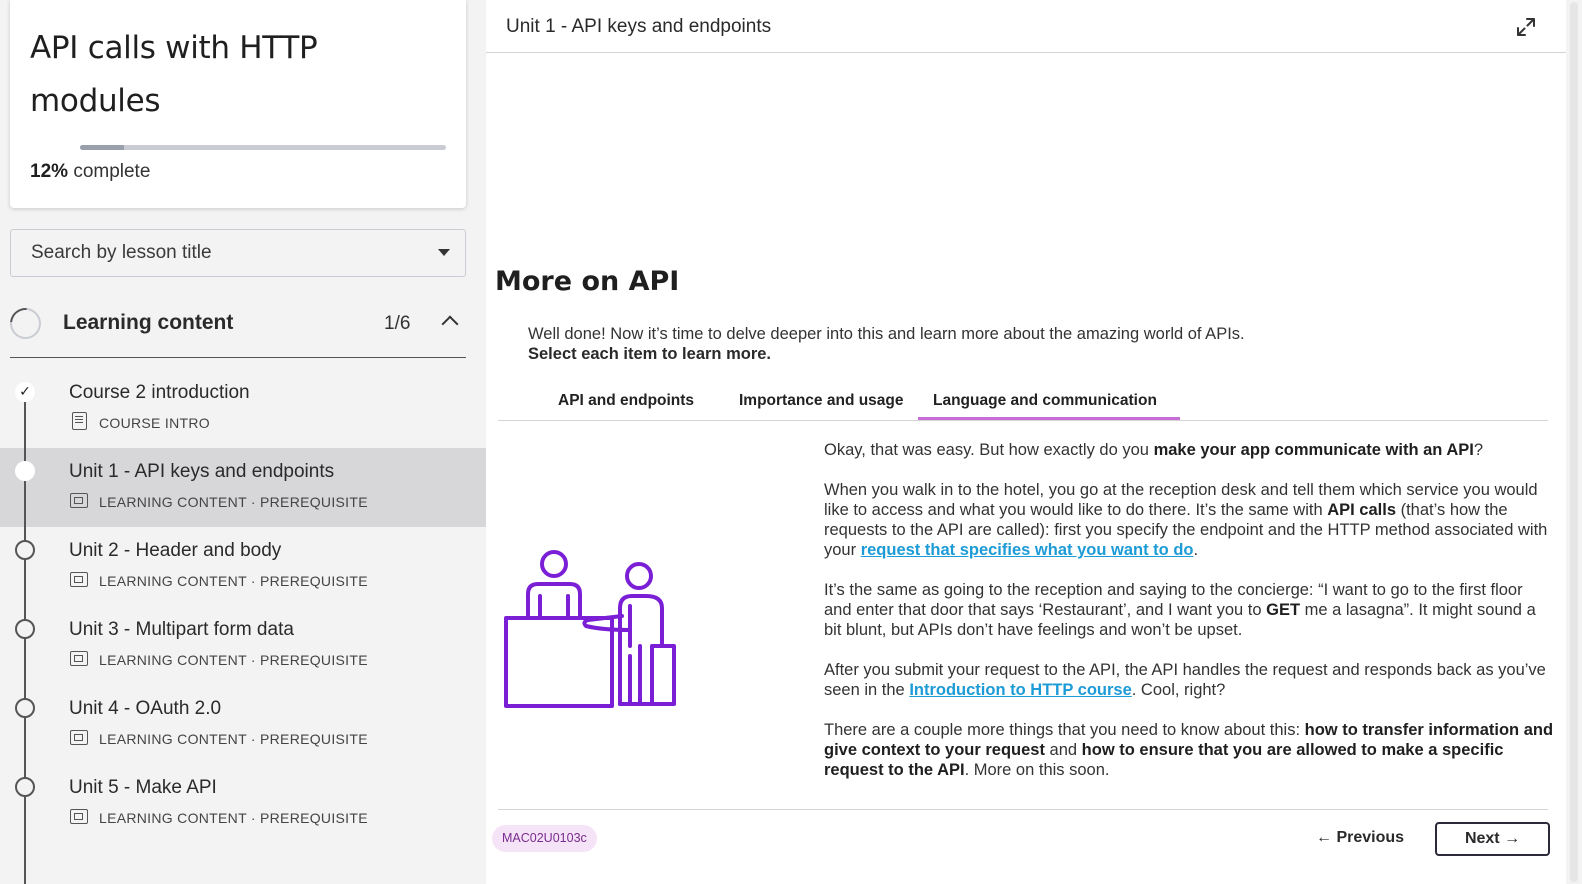 The image size is (1582, 884). Describe the element at coordinates (1037, 770) in the screenshot. I see `text-run: . More on this soon.` at that location.